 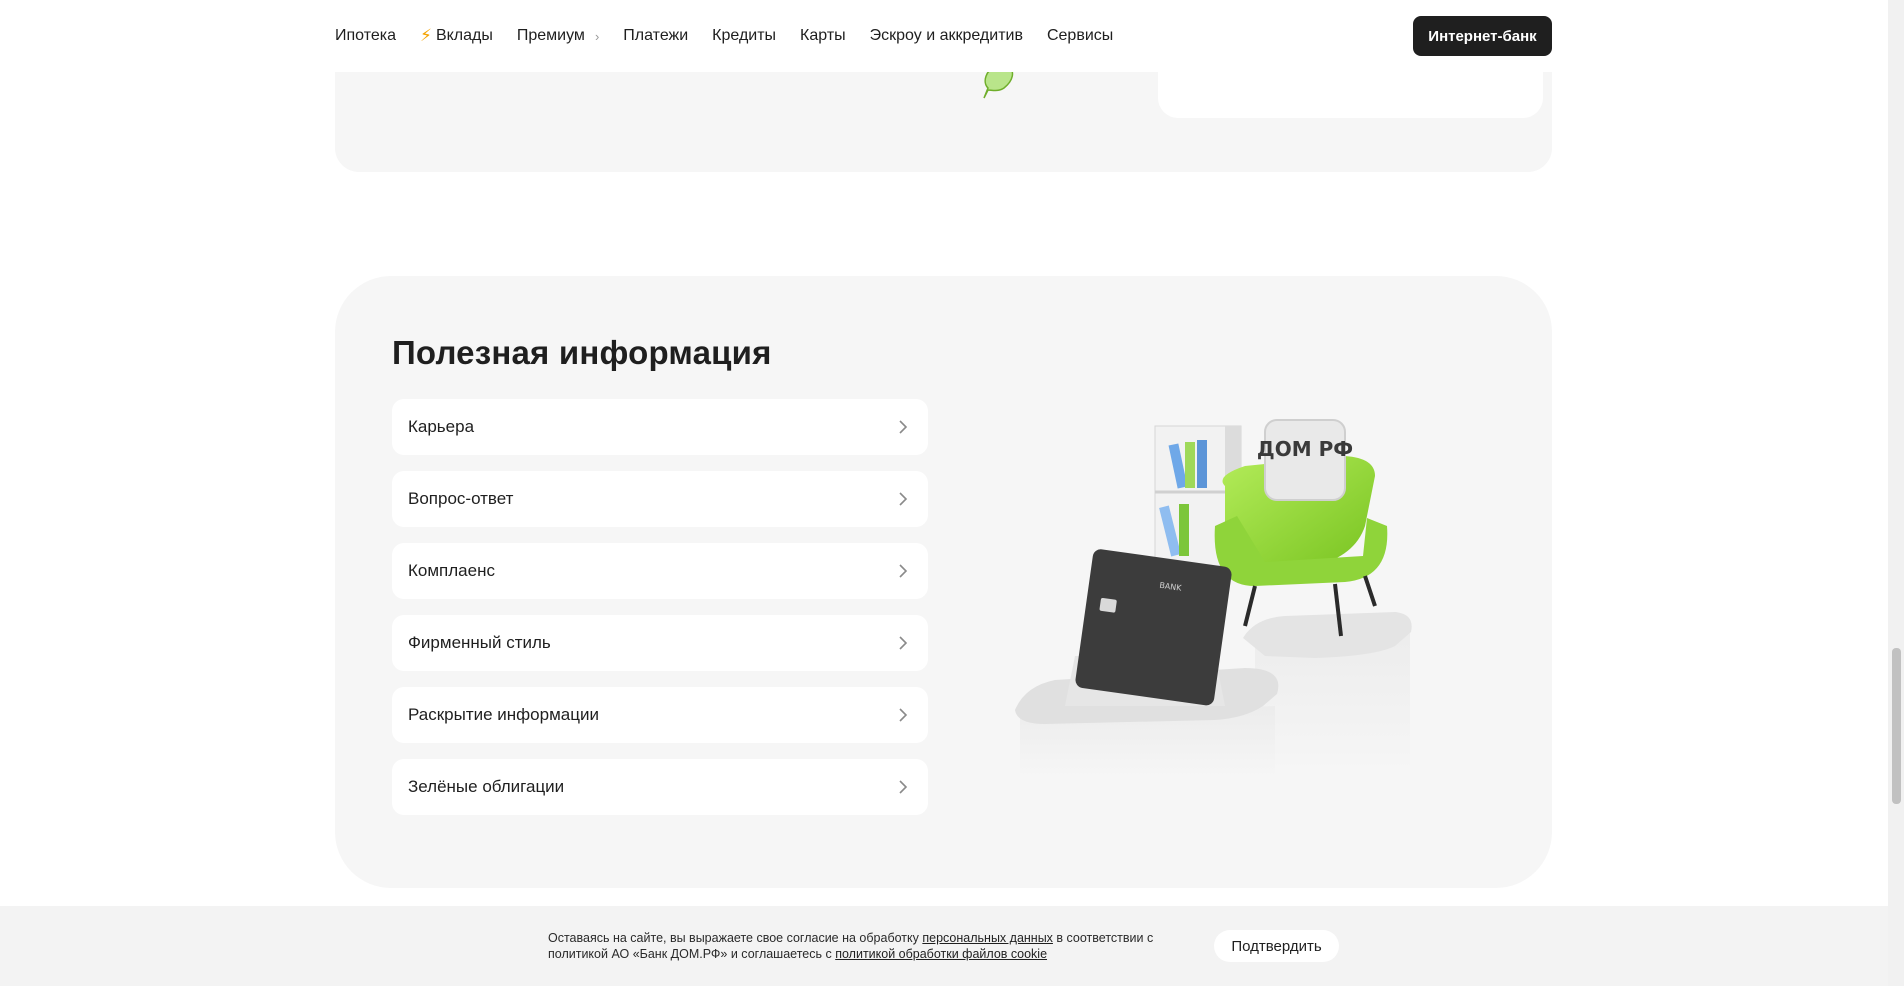 What do you see at coordinates (660, 571) in the screenshot?
I see `link-compliance: Комплаенс` at bounding box center [660, 571].